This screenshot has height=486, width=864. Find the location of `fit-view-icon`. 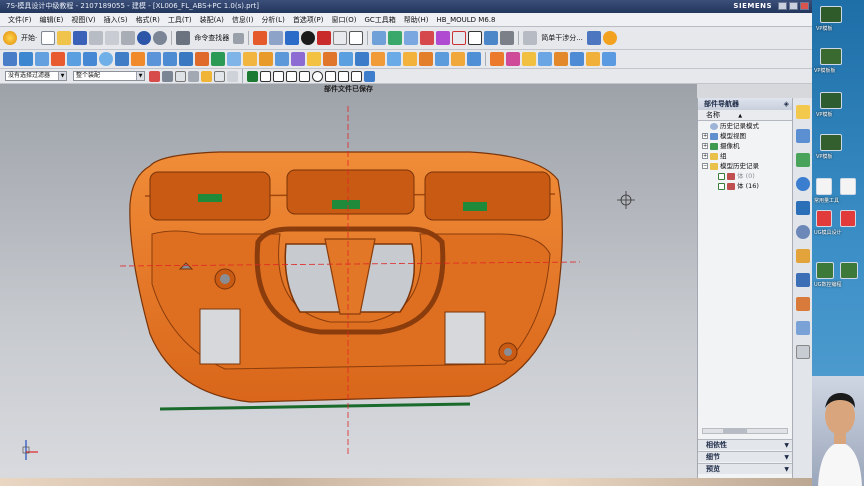

fit-view-icon is located at coordinates (260, 38).